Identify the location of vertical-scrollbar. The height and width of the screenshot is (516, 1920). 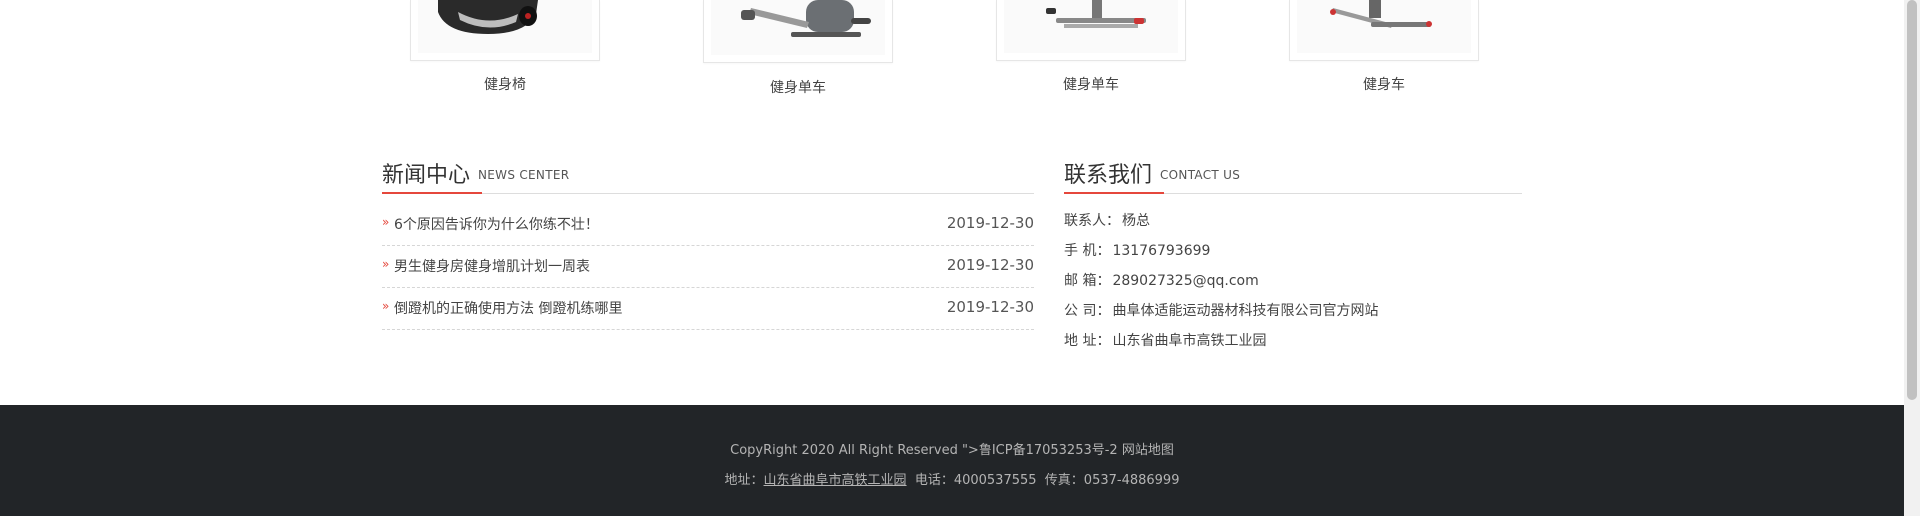
(1912, 258).